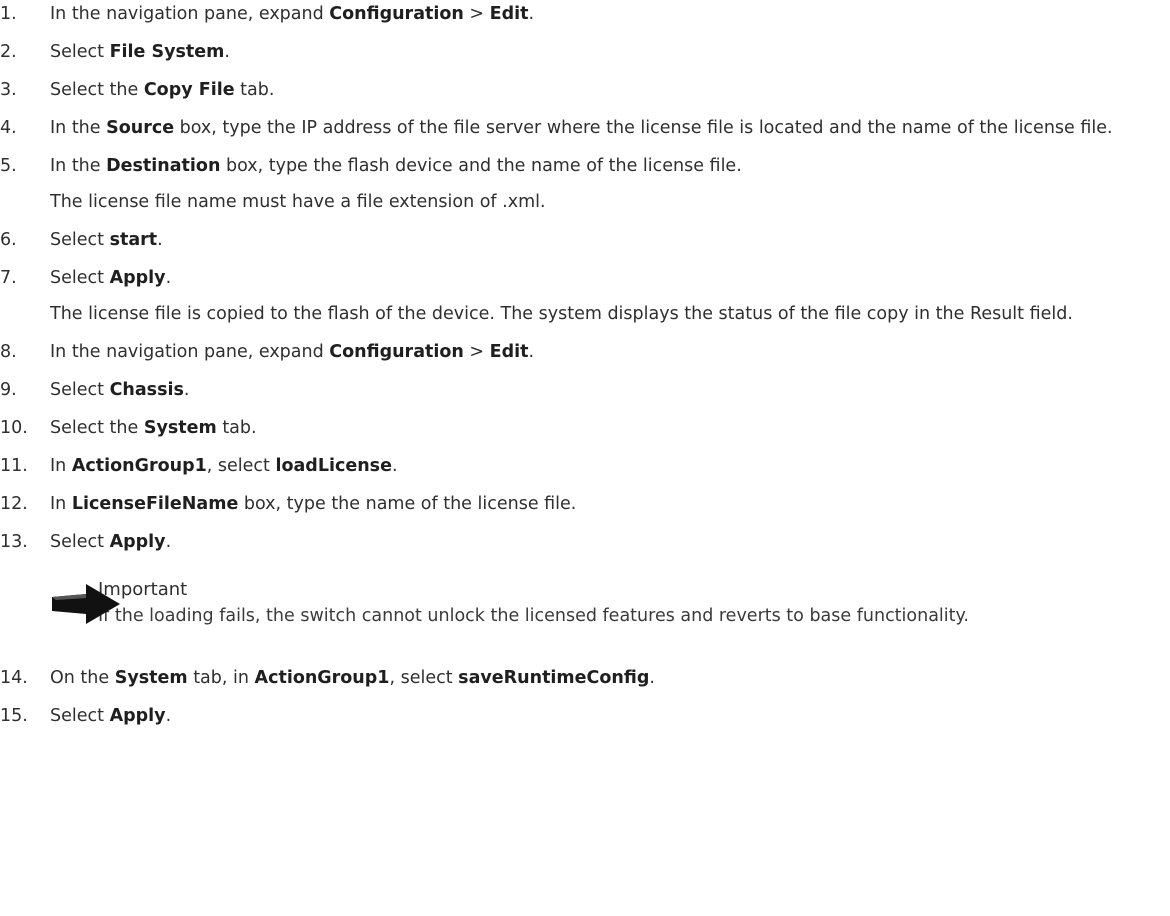  I want to click on callout-title: Important, so click(143, 589).